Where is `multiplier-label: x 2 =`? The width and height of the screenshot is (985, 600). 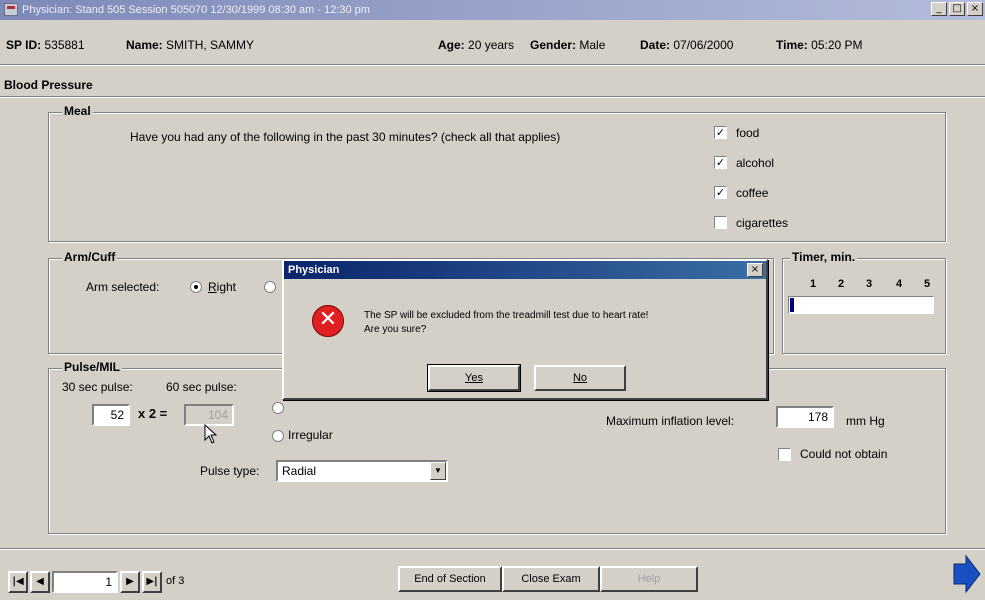
multiplier-label: x 2 = is located at coordinates (153, 413).